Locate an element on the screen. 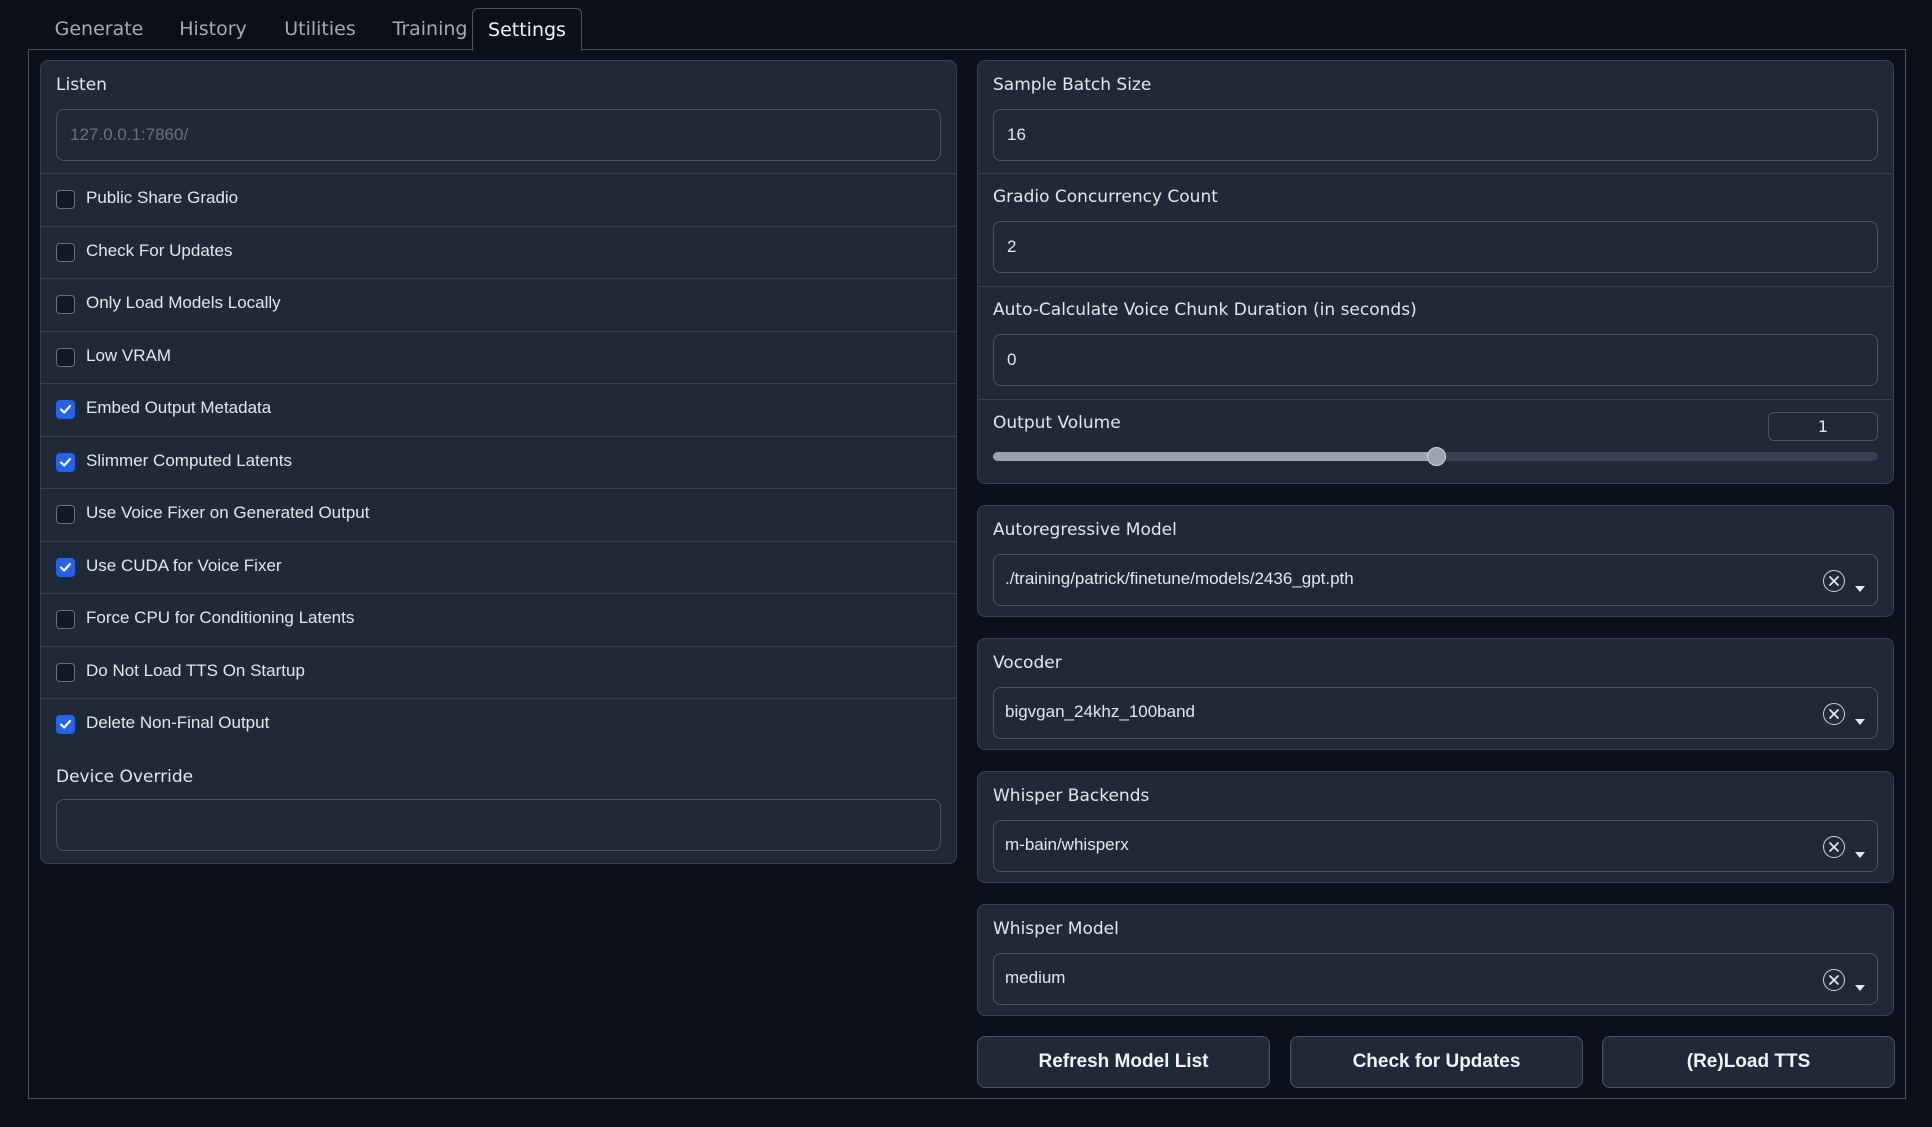  checkbox-label: Embed Output Metadata is located at coordinates (179, 407).